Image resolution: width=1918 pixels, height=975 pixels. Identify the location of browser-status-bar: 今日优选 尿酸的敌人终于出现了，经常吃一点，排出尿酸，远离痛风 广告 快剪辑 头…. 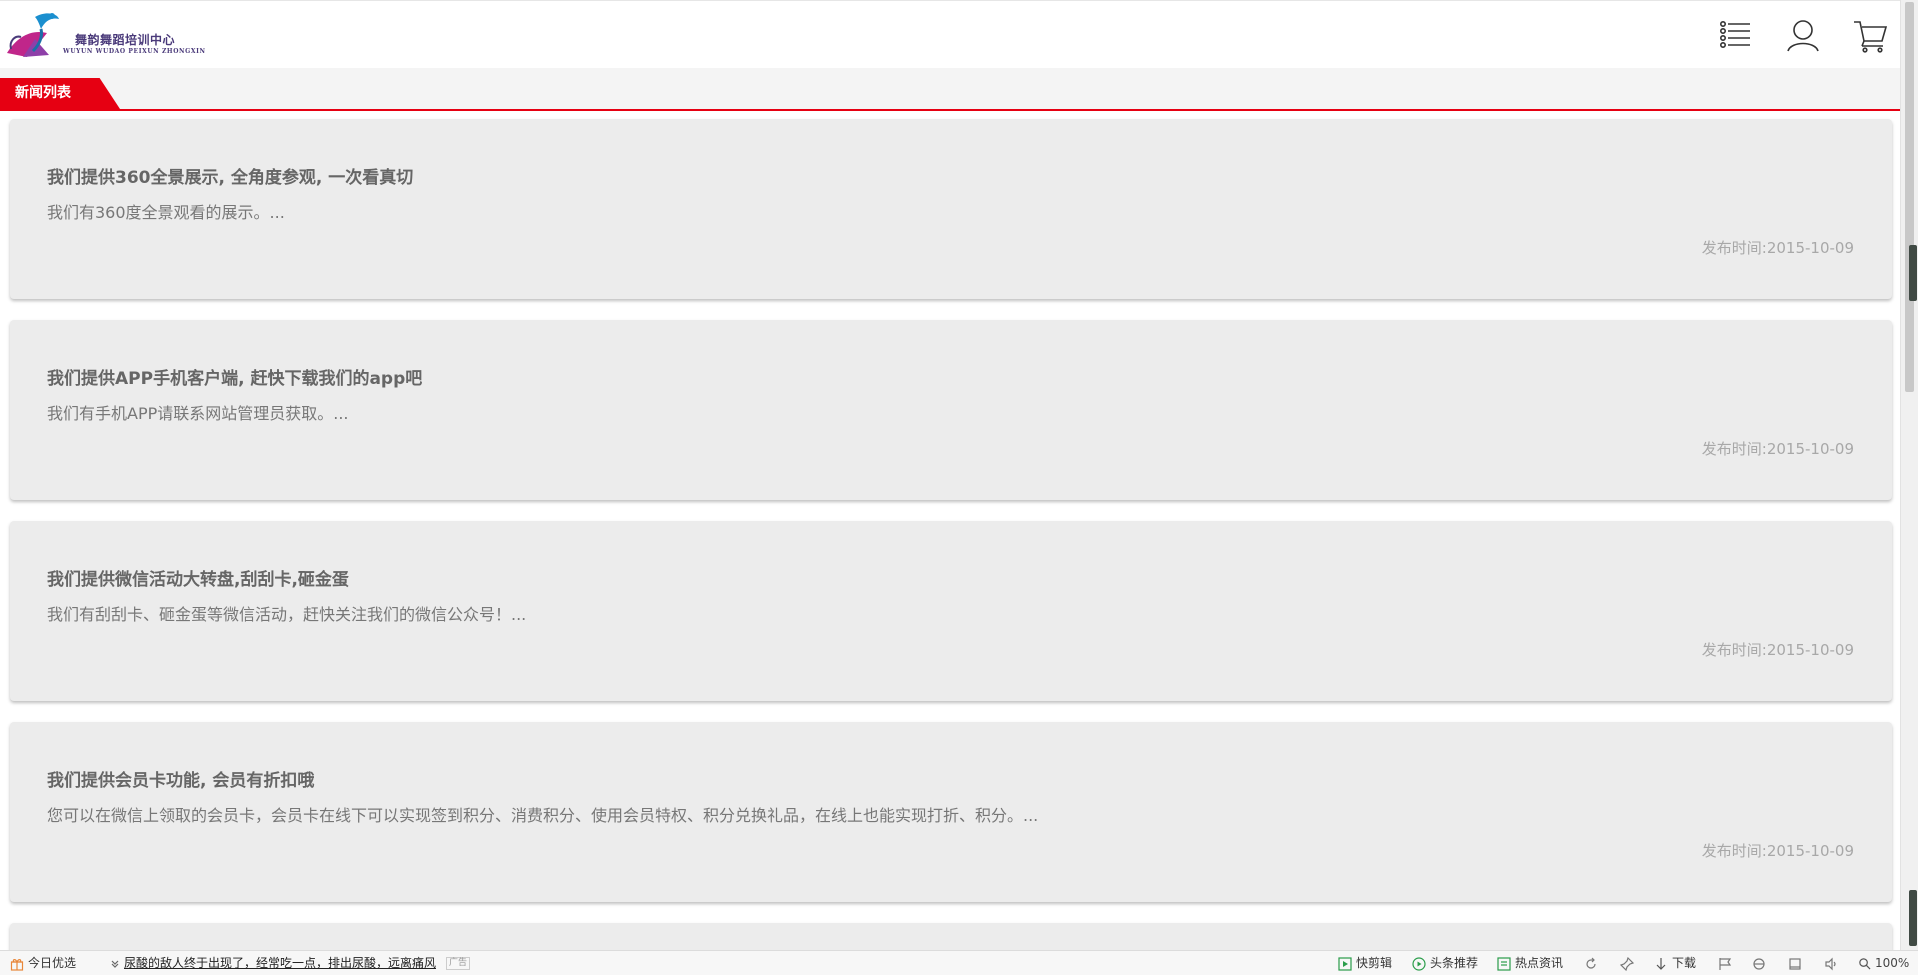
(959, 962).